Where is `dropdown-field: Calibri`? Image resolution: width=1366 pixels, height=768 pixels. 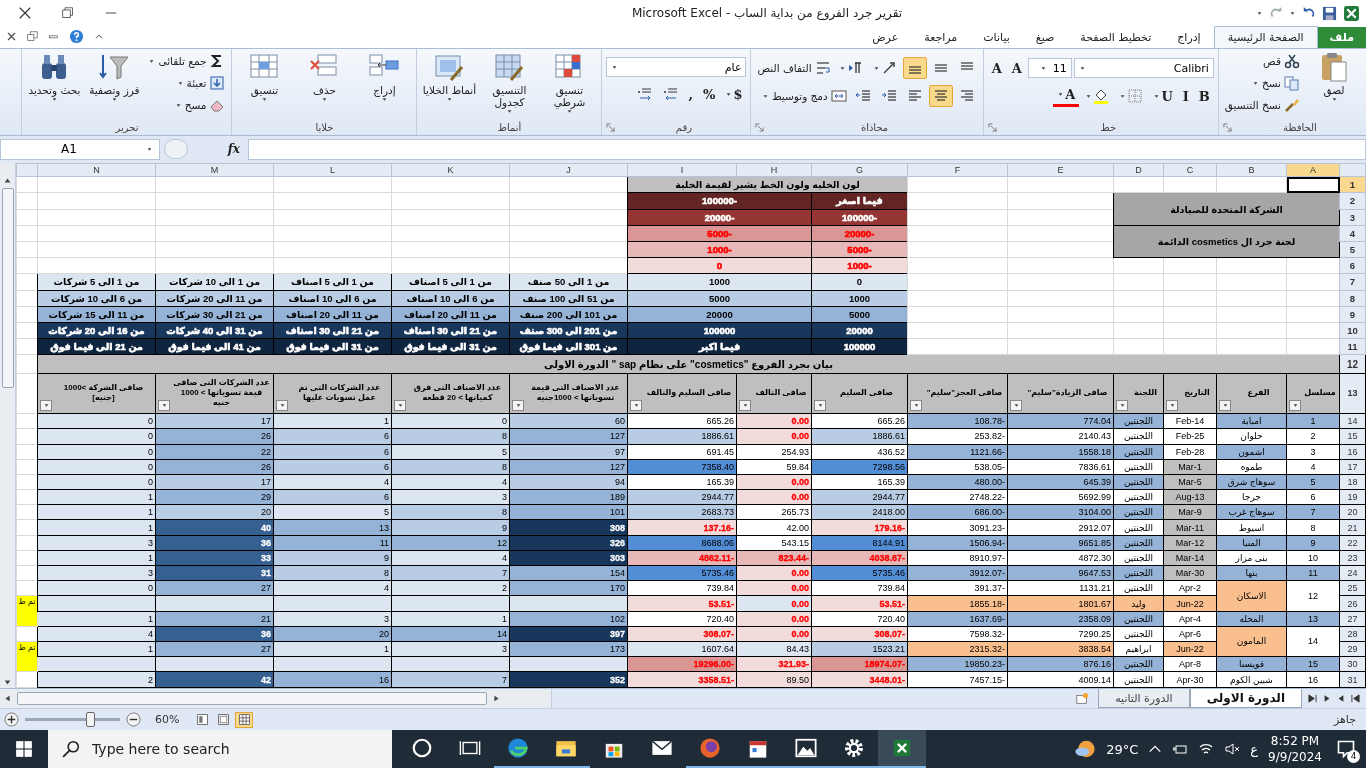
dropdown-field: Calibri is located at coordinates (1143, 68).